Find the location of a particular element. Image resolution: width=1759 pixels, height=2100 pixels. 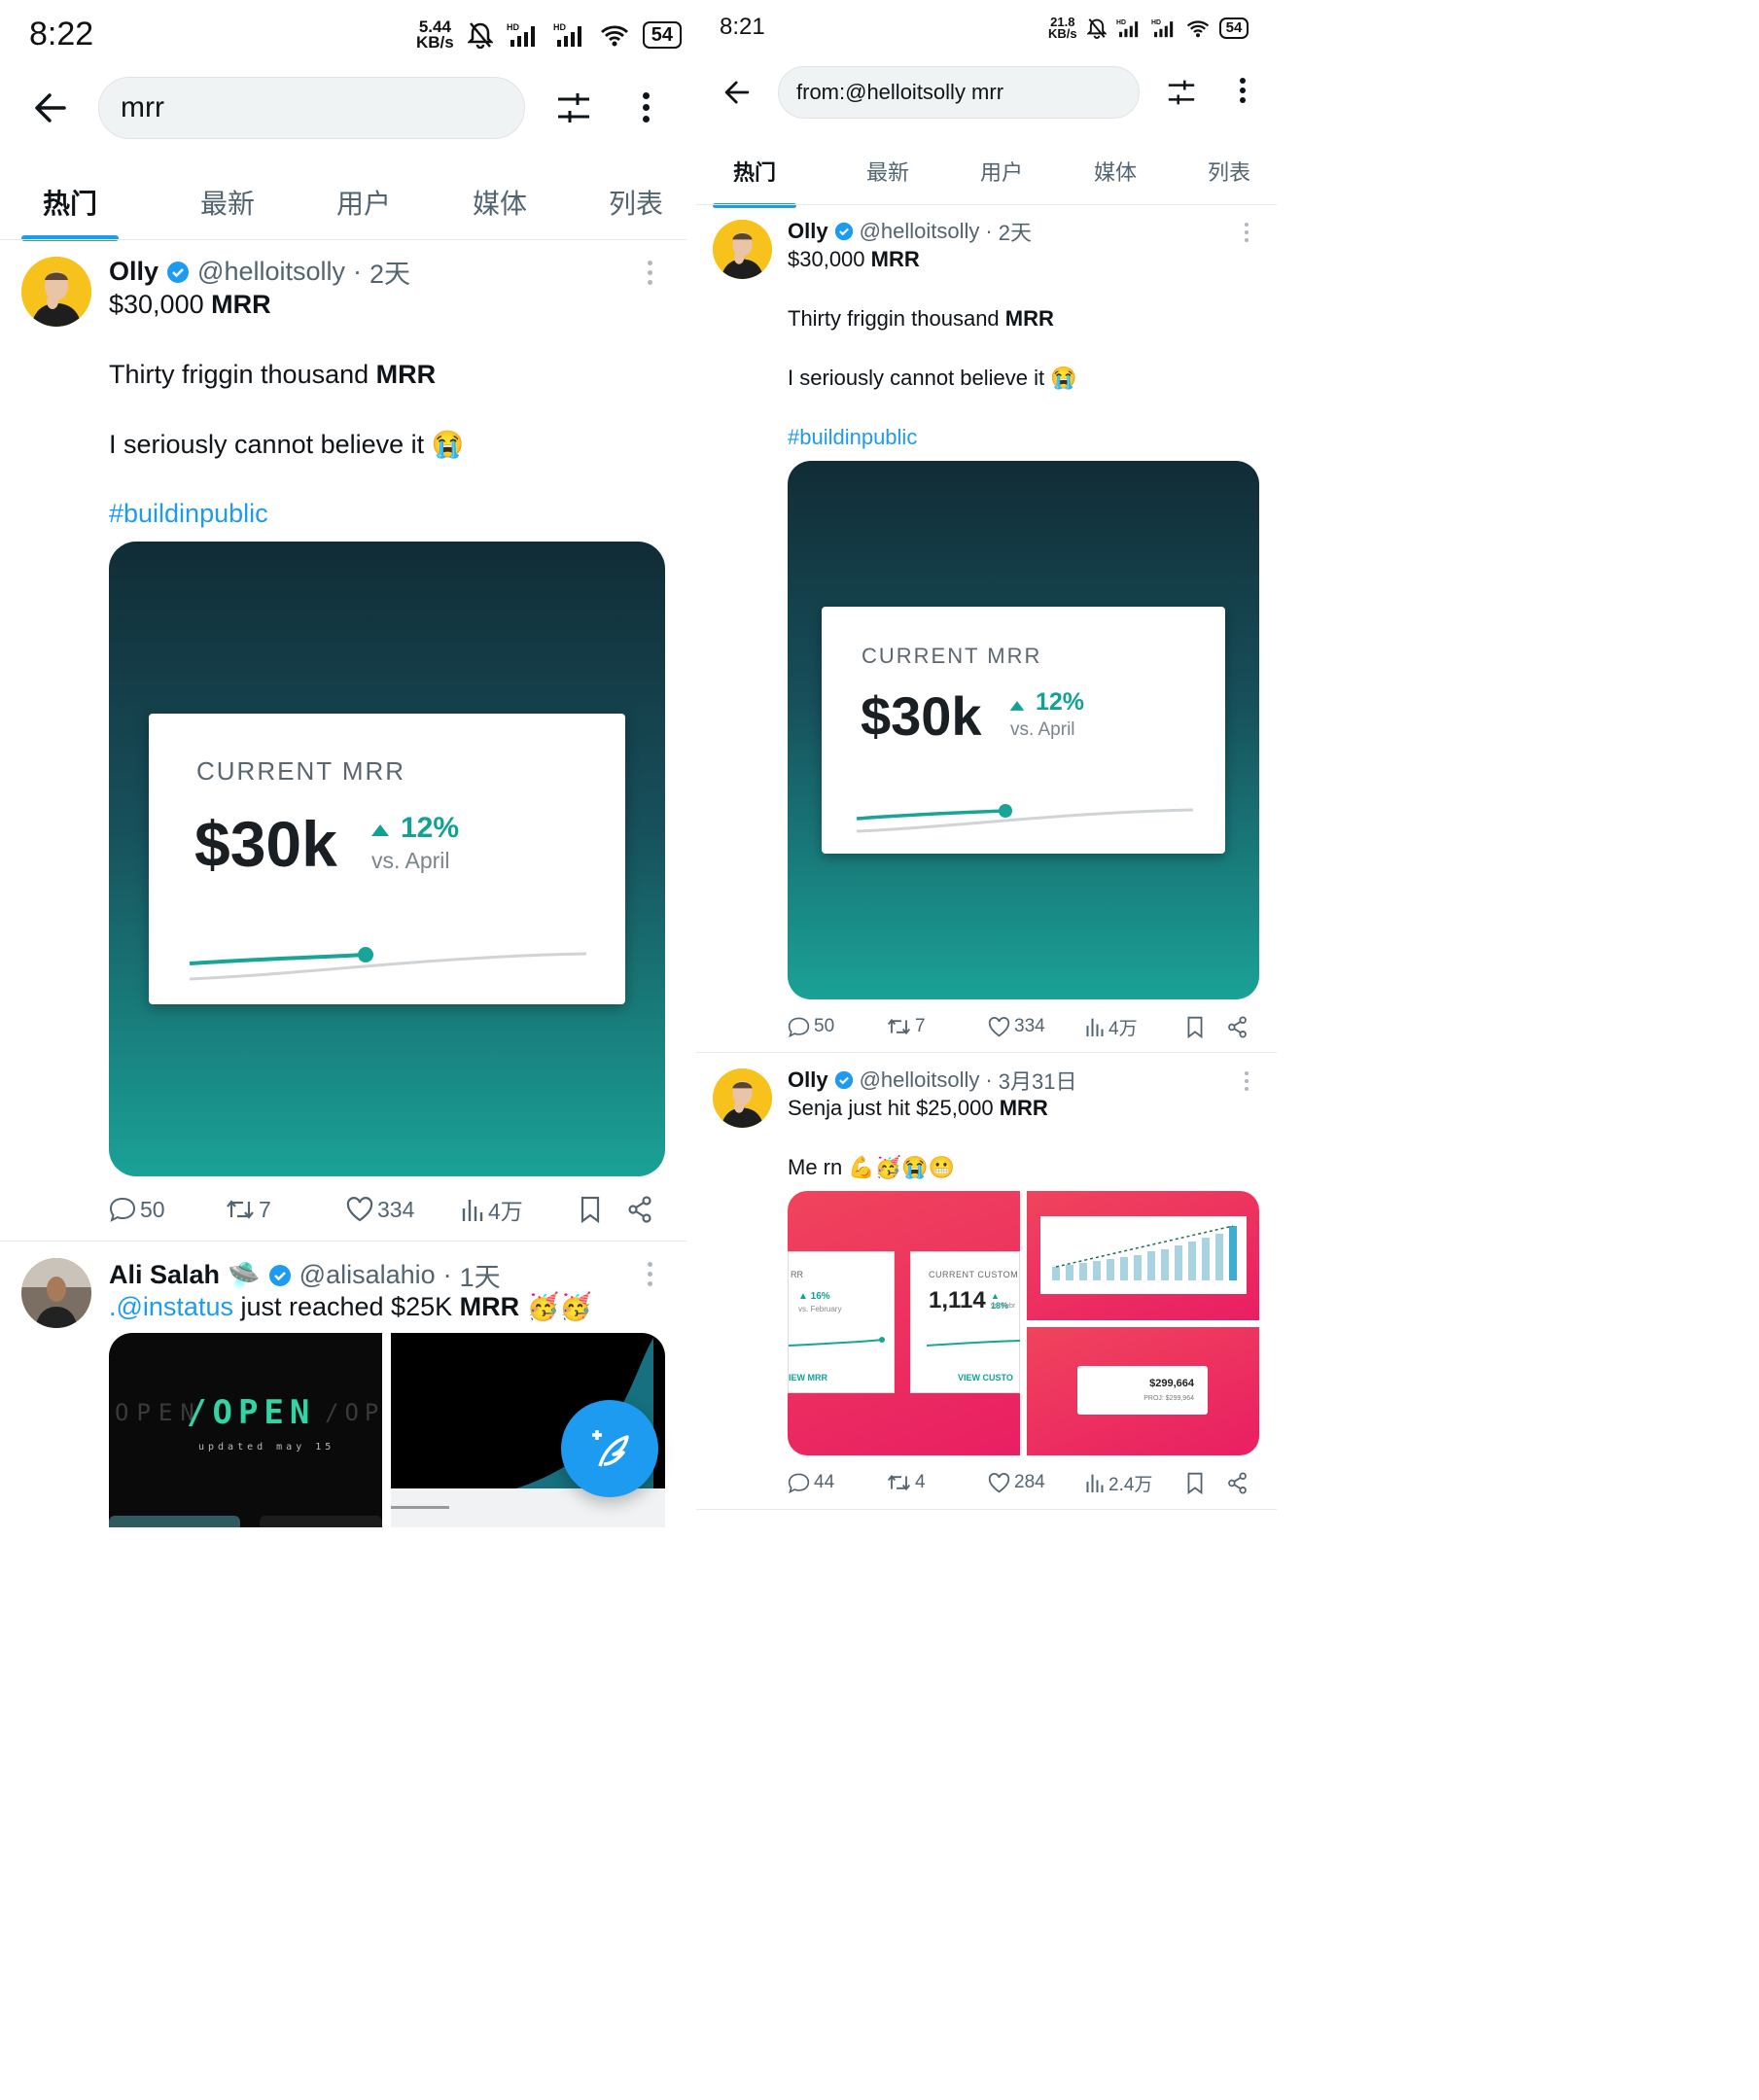

up-arrow-icon is located at coordinates (380, 830).